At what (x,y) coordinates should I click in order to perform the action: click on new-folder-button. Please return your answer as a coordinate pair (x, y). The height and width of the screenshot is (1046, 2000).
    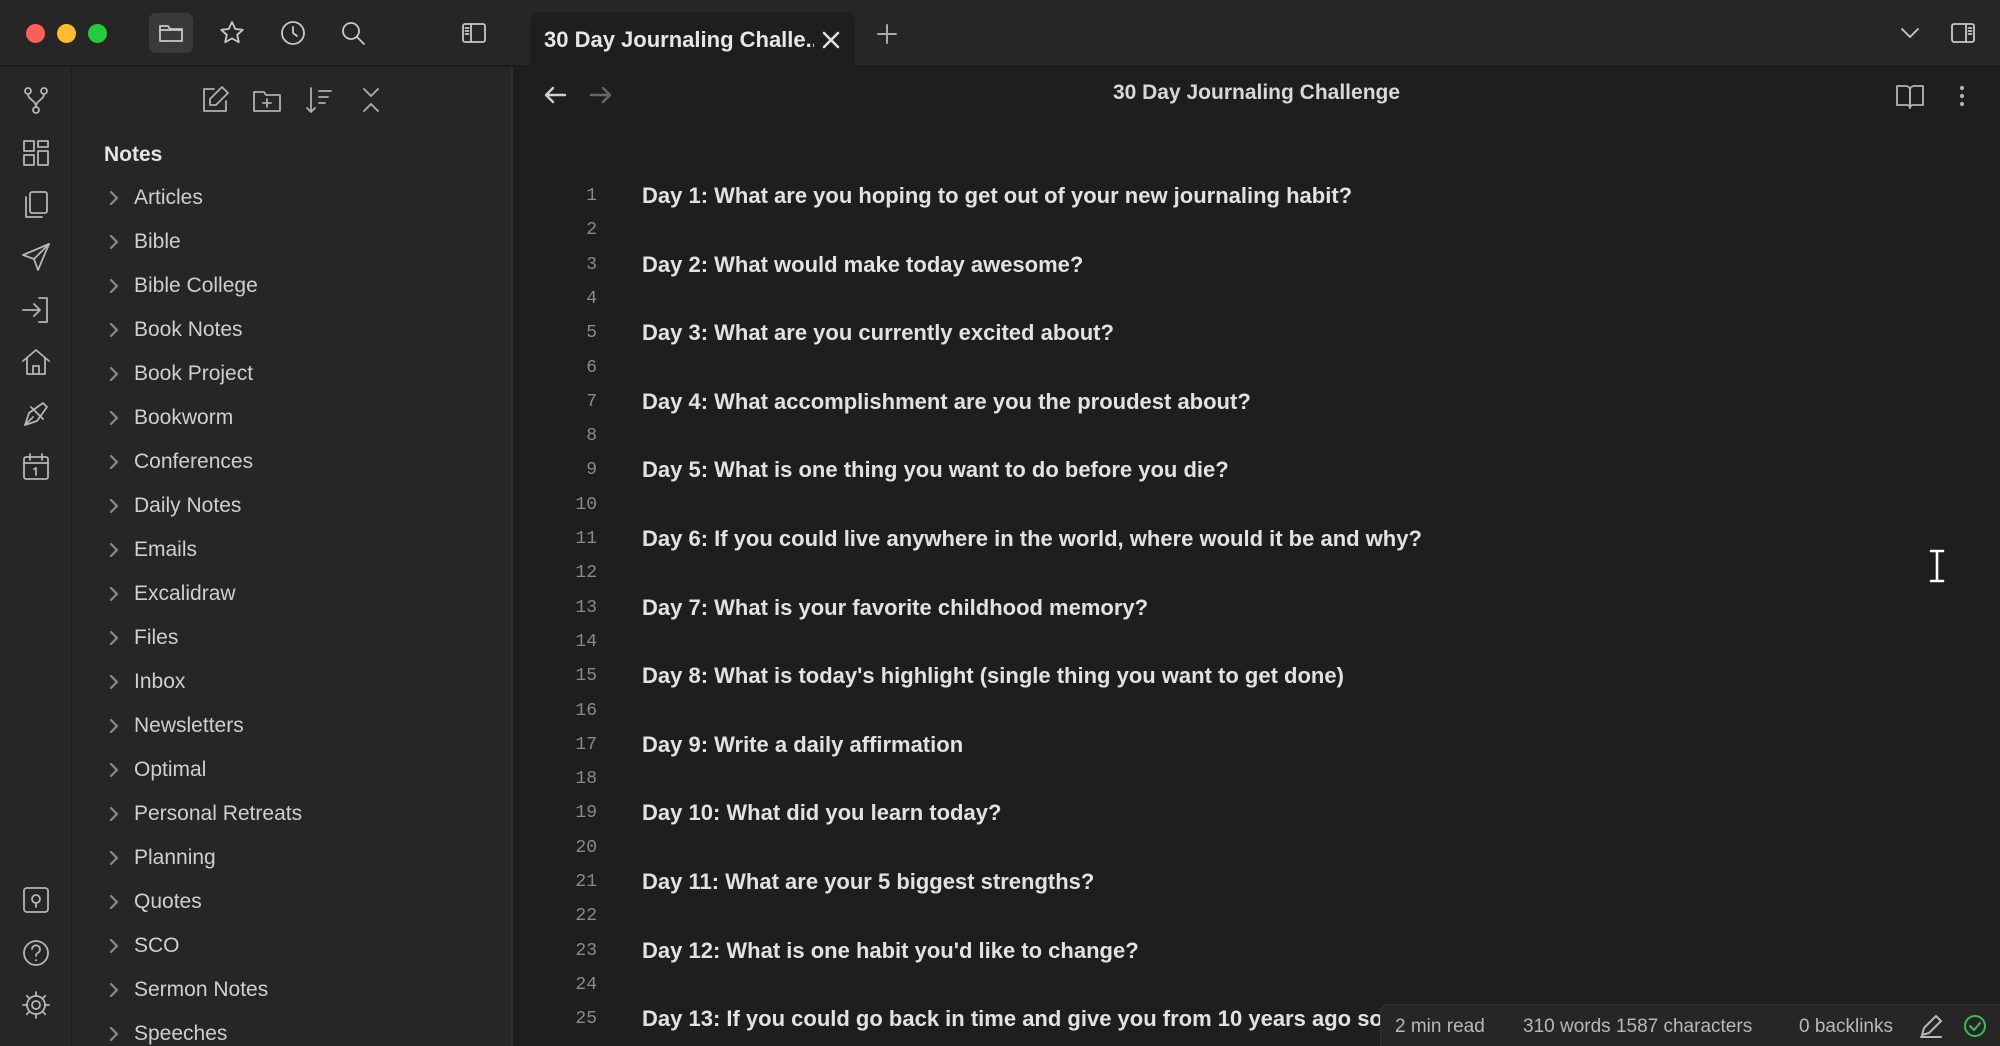
    Looking at the image, I should click on (269, 102).